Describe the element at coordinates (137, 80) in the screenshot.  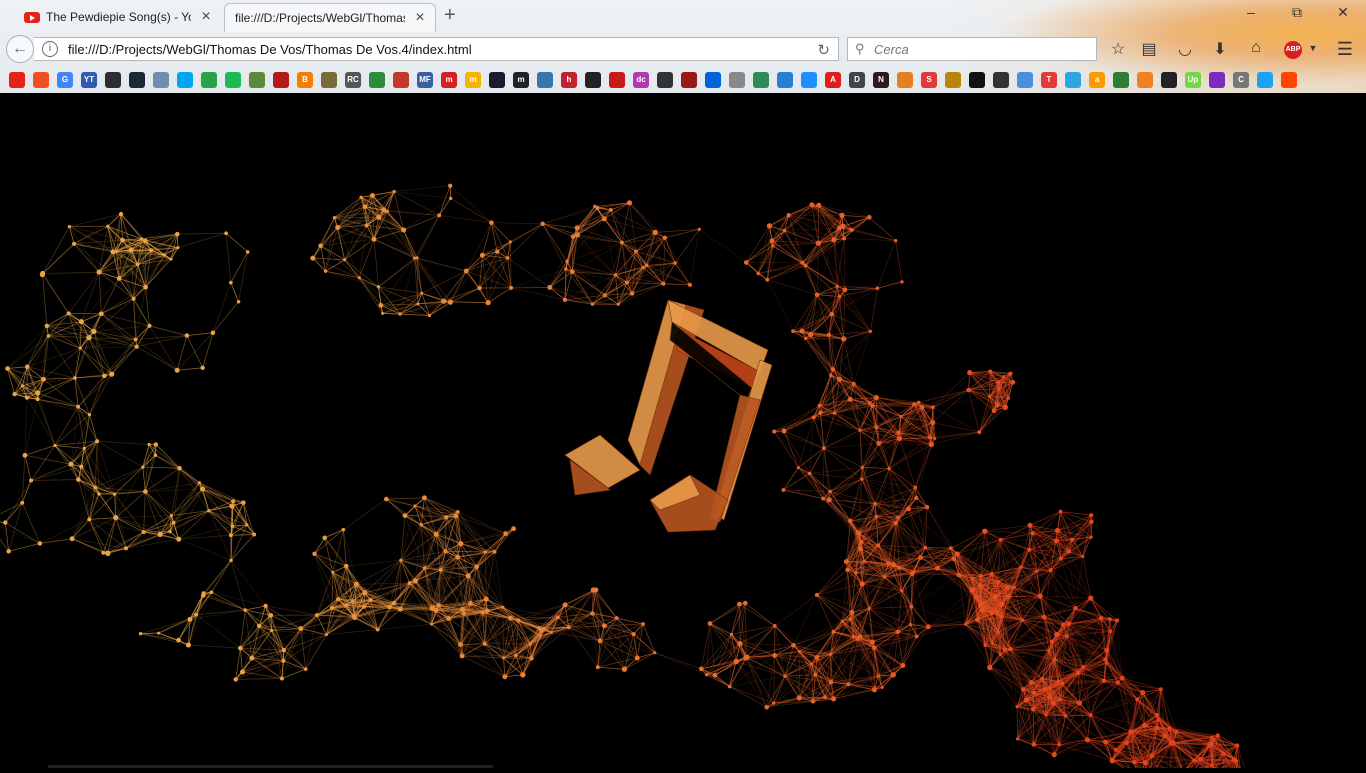
I see `bookmark-steam-icon` at that location.